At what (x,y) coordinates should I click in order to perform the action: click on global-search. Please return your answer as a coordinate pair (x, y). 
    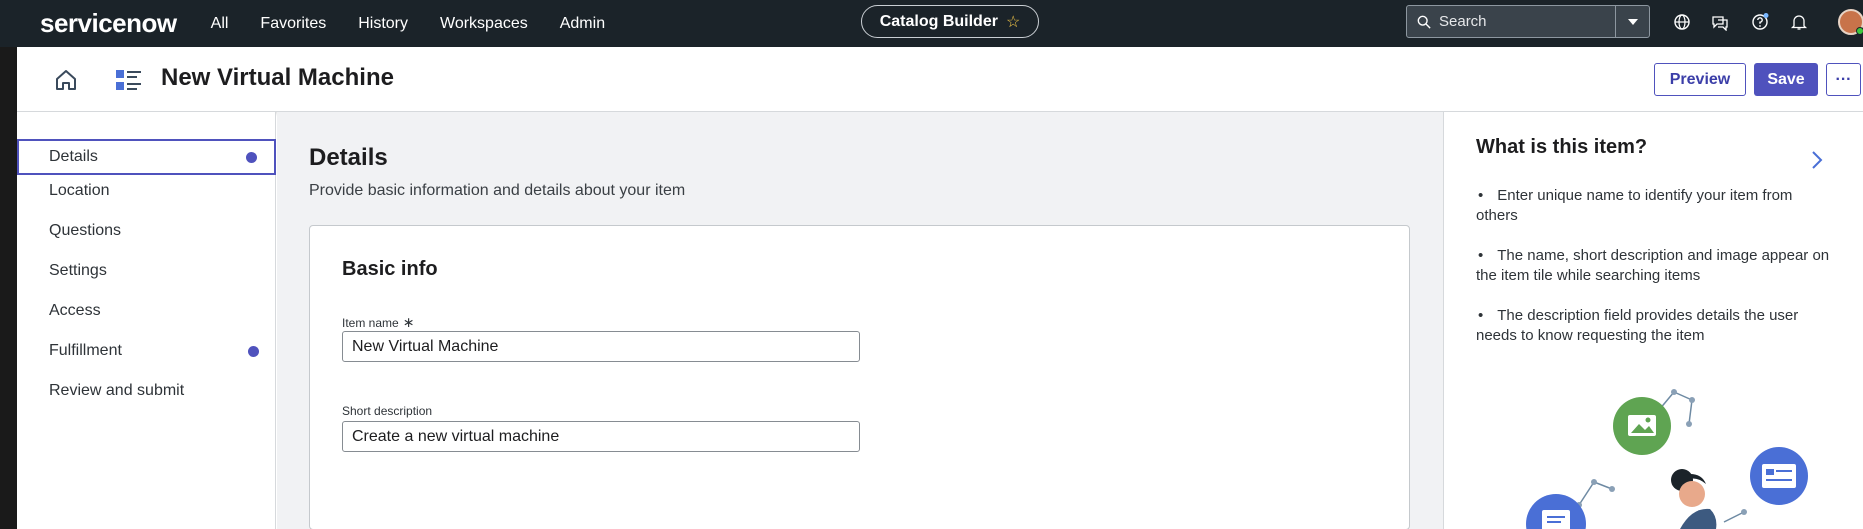
    Looking at the image, I should click on (1528, 21).